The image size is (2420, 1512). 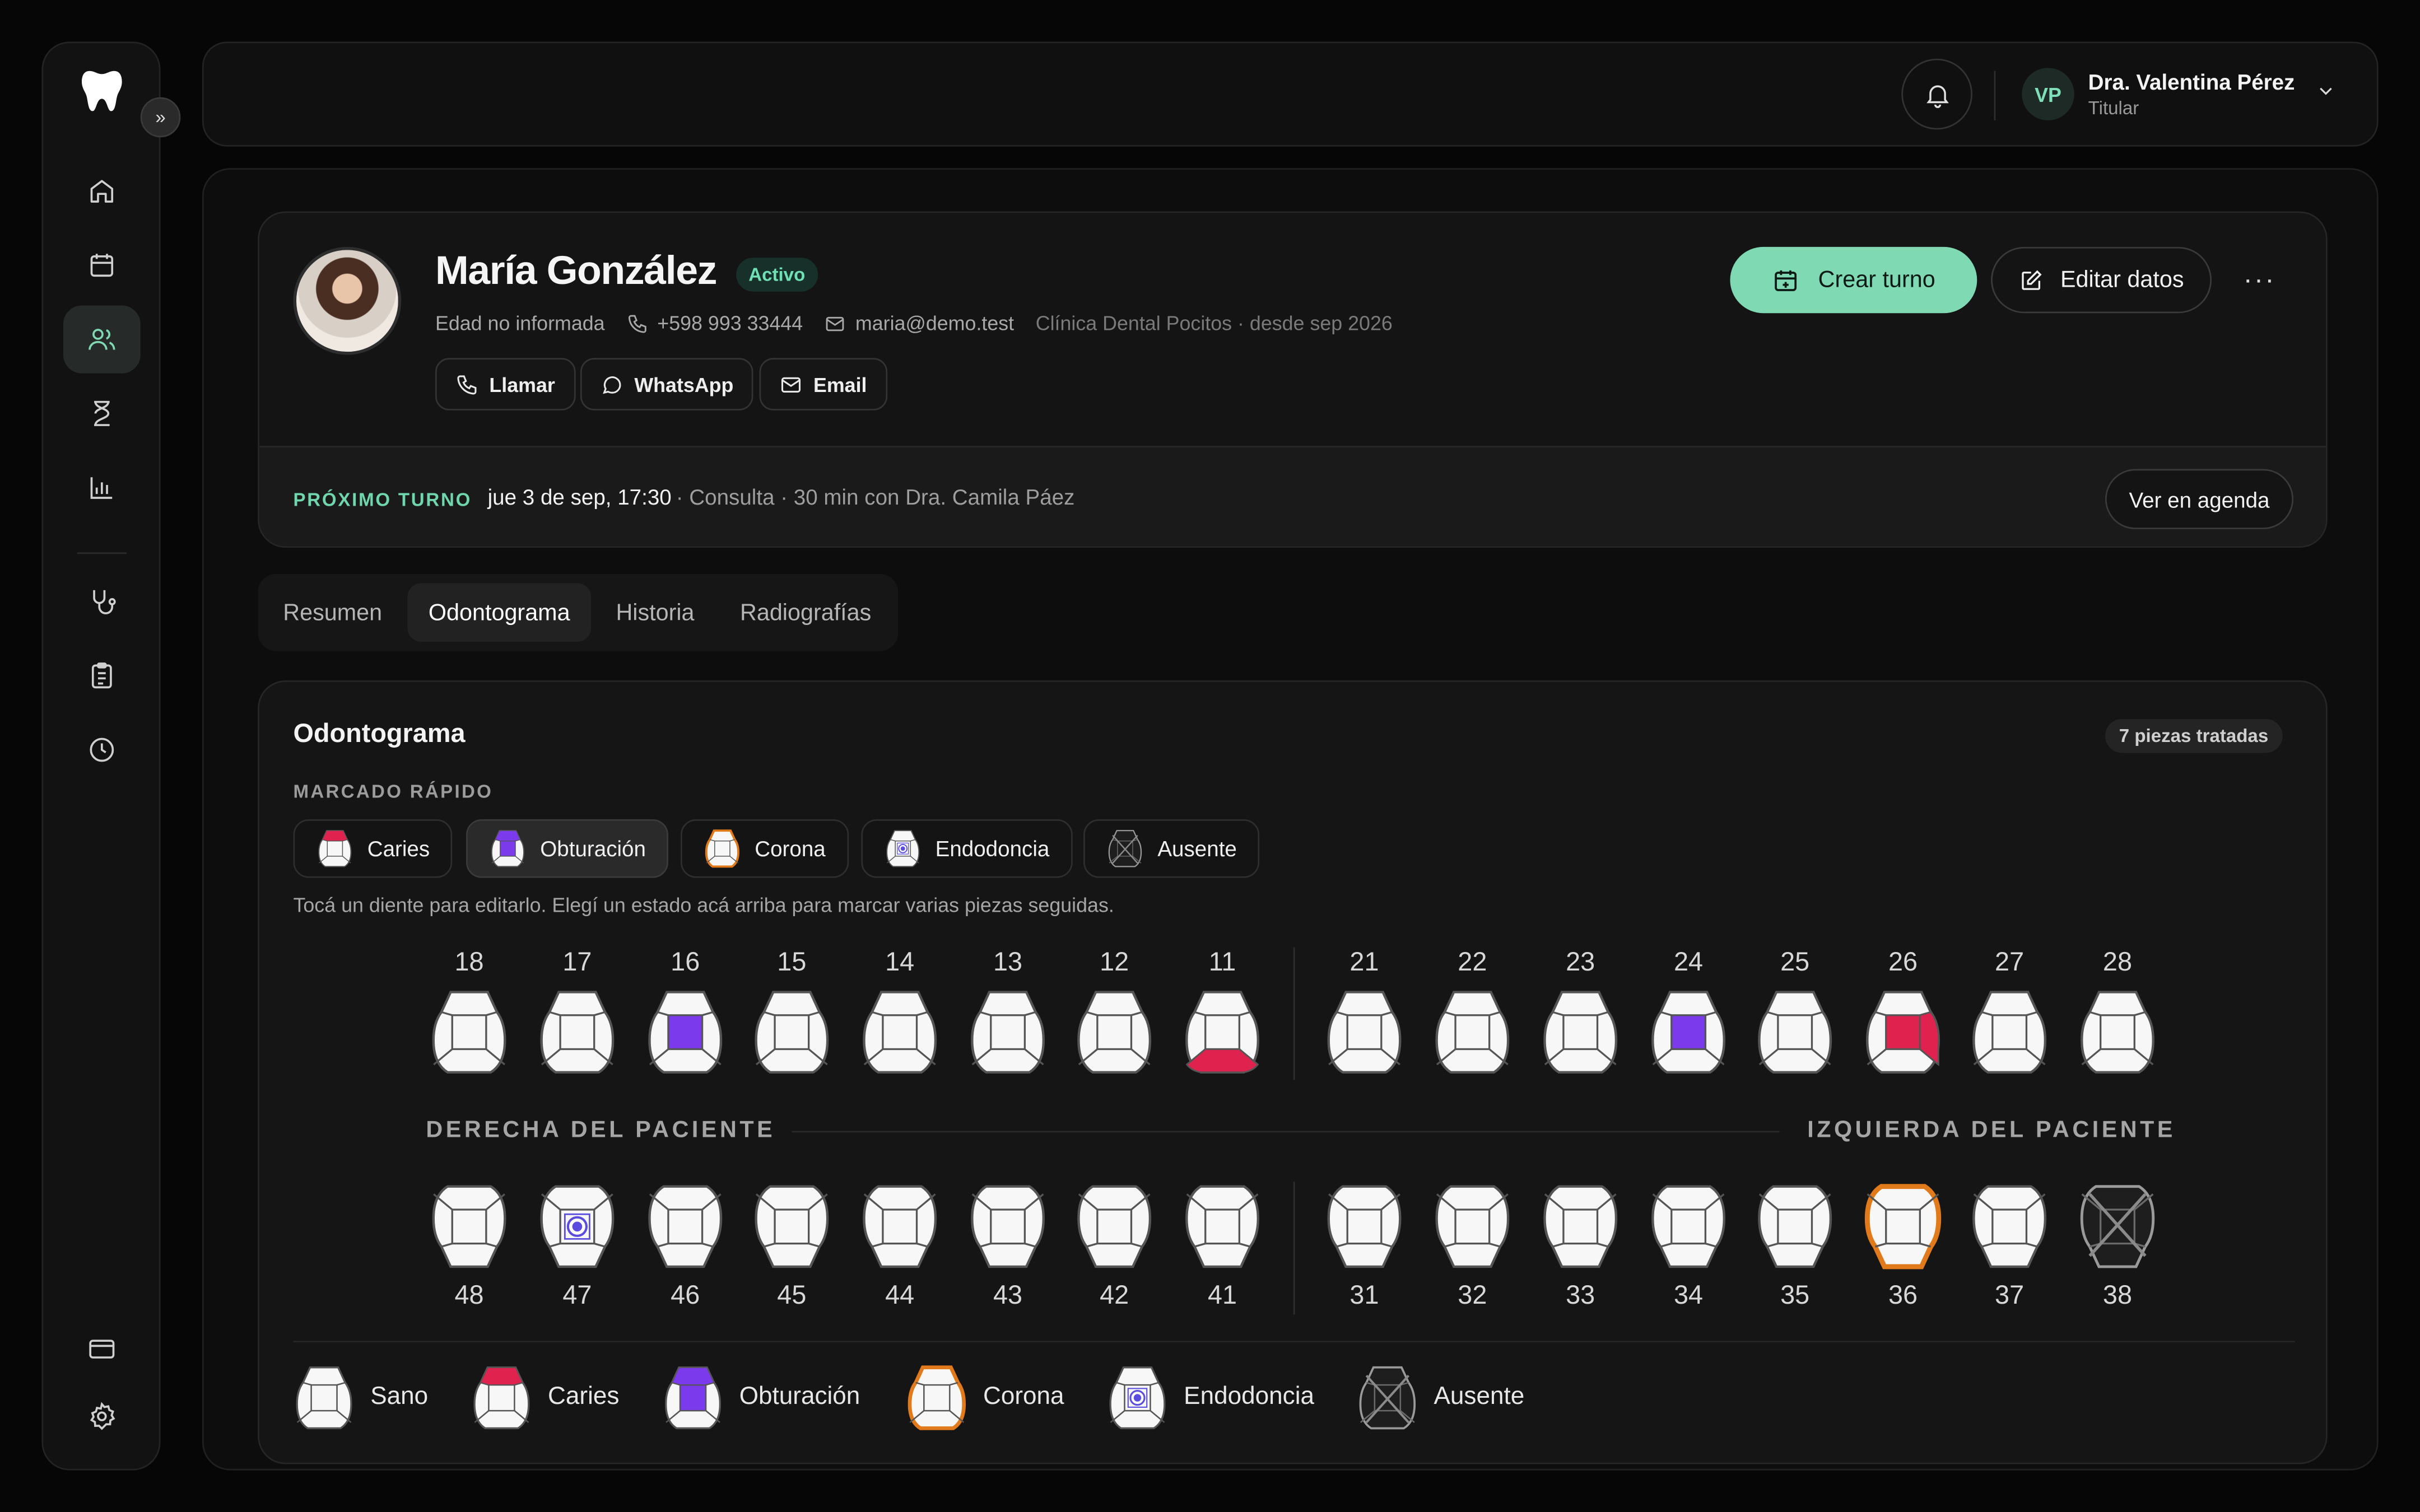 I want to click on sidebar-item-waitlist, so click(x=102, y=414).